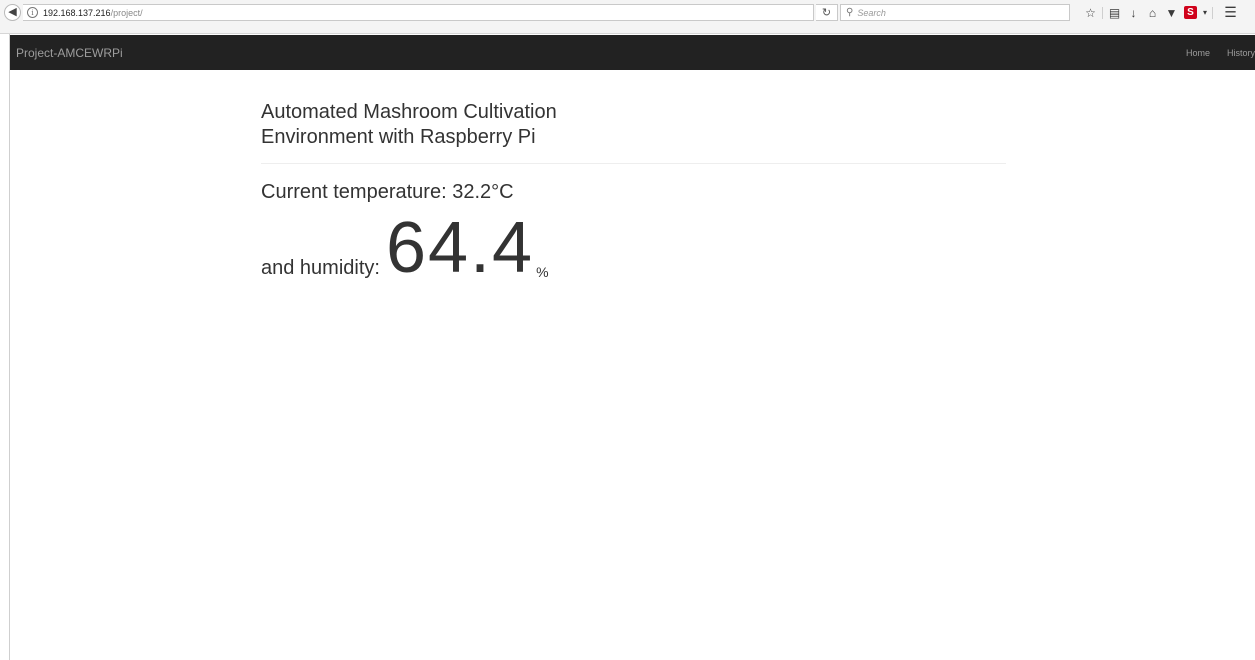 Image resolution: width=1255 pixels, height=660 pixels. What do you see at coordinates (633, 163) in the screenshot?
I see `title-divider` at bounding box center [633, 163].